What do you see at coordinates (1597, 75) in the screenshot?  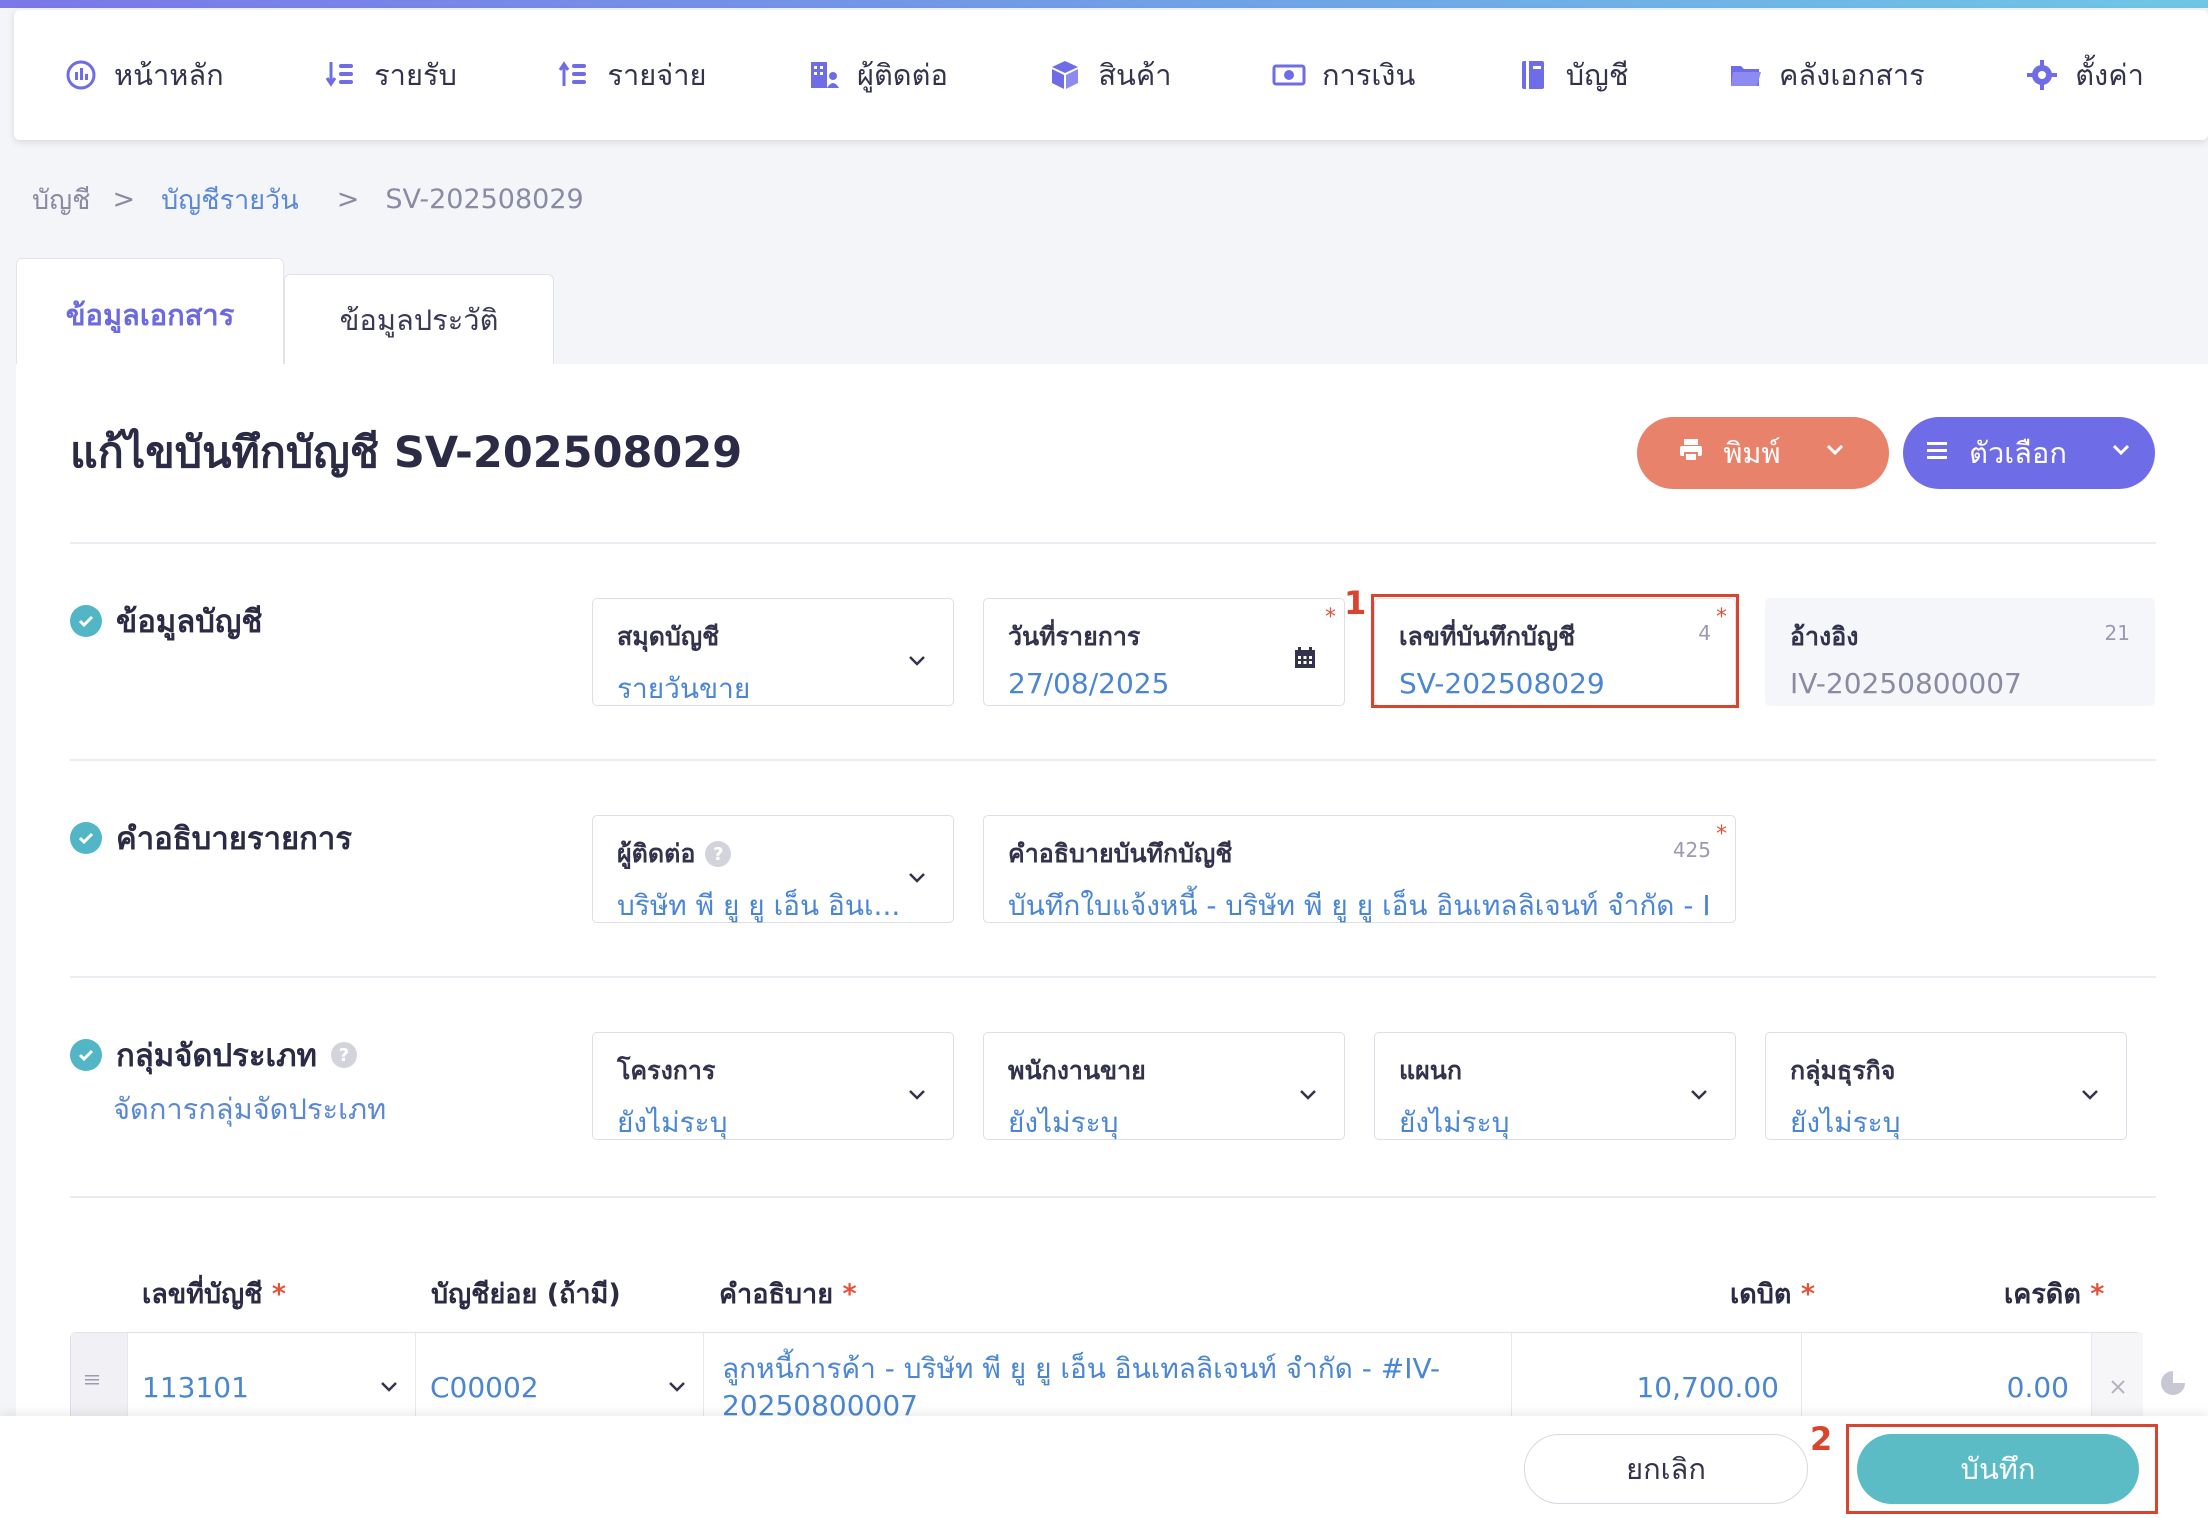 I see `nav-label: บัญชี` at bounding box center [1597, 75].